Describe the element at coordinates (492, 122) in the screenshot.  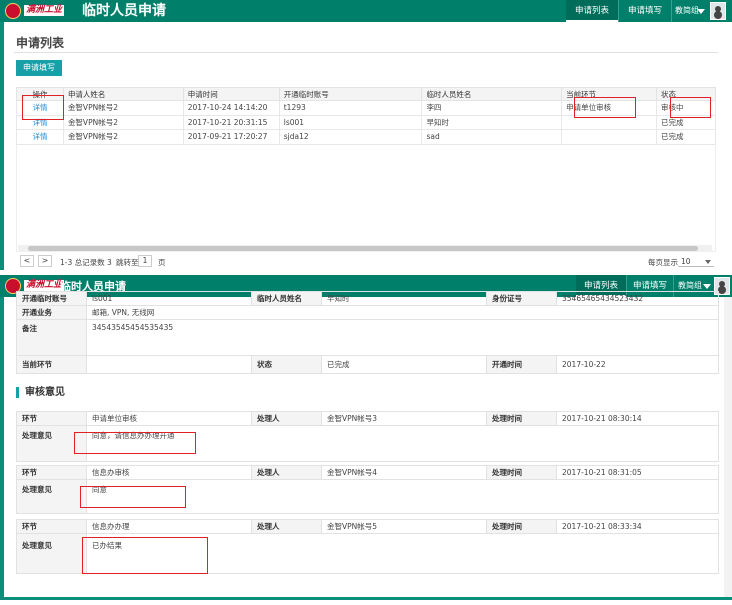
I see `temp-name-cell: 早知时` at that location.